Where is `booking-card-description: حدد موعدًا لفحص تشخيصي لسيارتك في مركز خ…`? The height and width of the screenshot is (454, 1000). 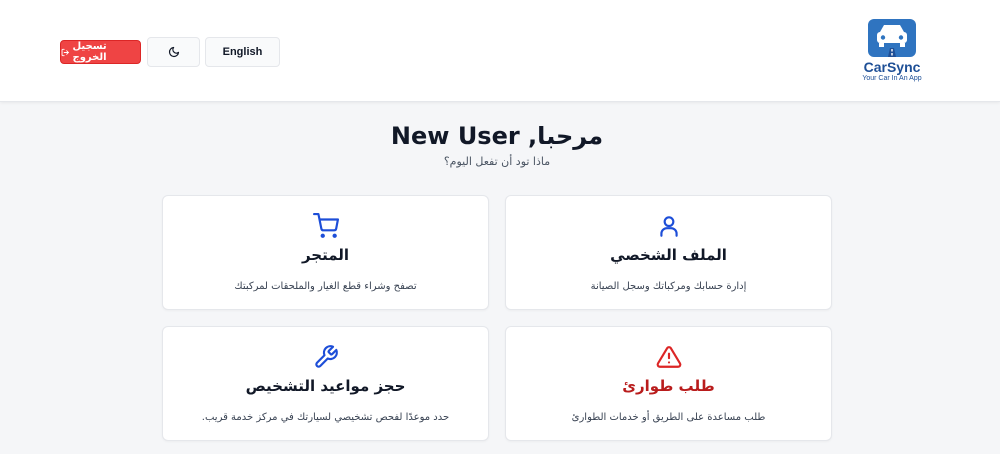 booking-card-description: حدد موعدًا لفحص تشخيصي لسيارتك في مركز خ… is located at coordinates (325, 417).